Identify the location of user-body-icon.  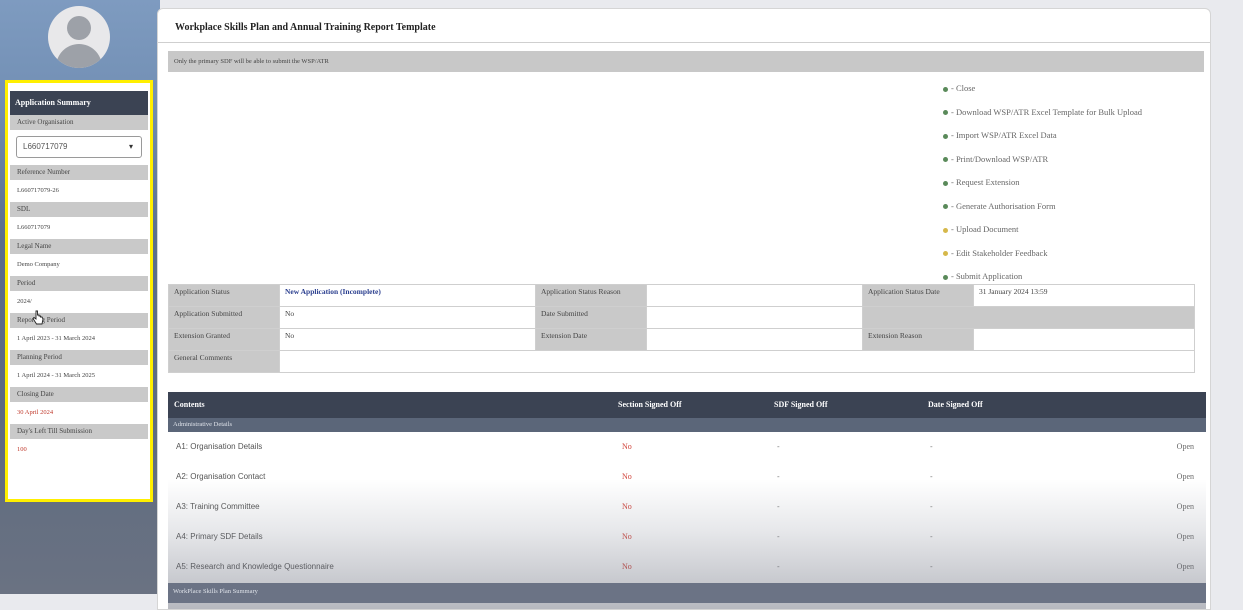
(79, 56).